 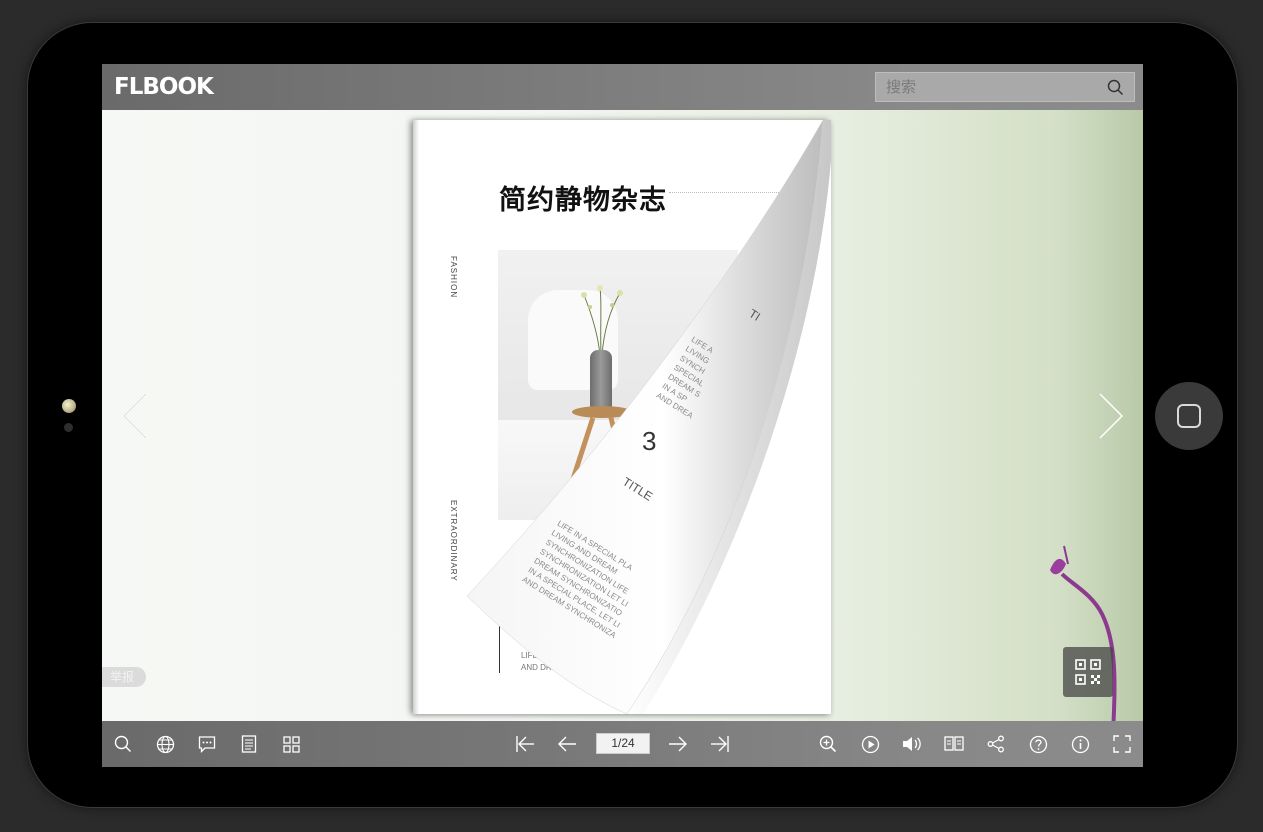 What do you see at coordinates (996, 744) in the screenshot?
I see `share-icon` at bounding box center [996, 744].